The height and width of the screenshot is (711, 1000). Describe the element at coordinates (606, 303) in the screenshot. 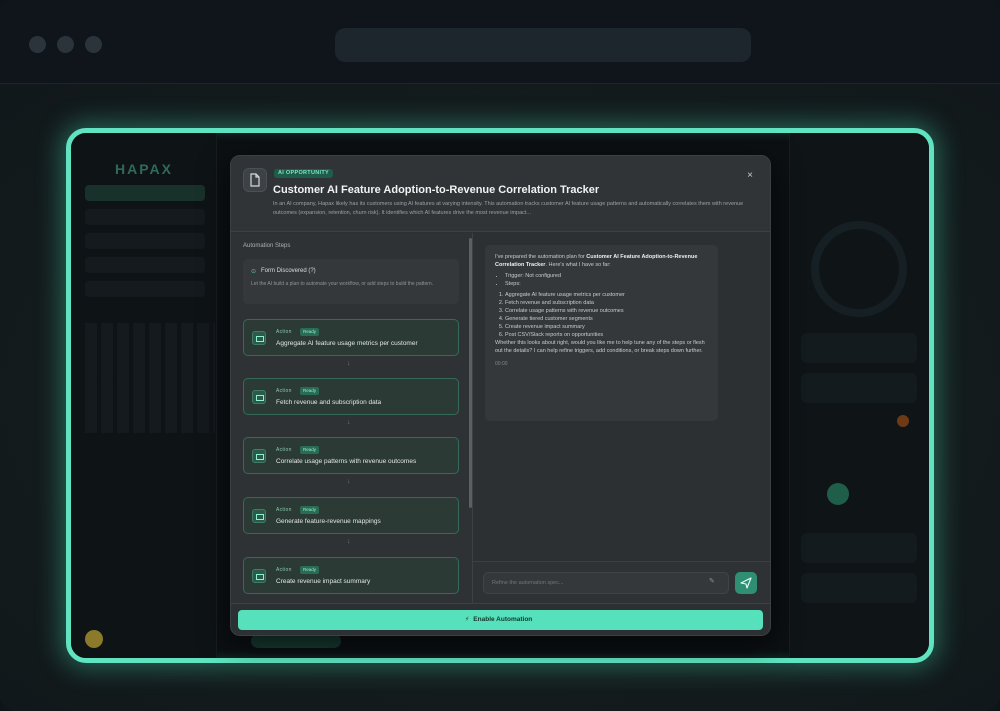

I see `list-item: Fetch revenue and subscription data` at that location.